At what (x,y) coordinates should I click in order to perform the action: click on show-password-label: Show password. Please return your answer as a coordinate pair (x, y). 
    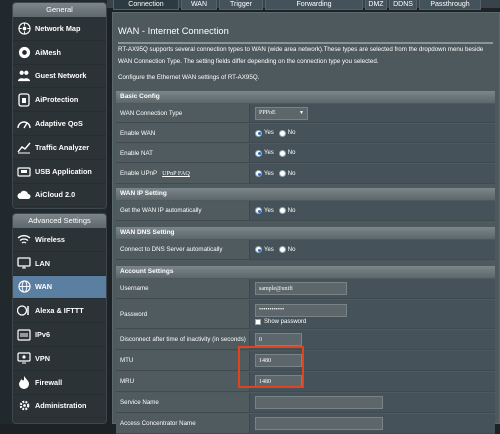
    Looking at the image, I should click on (285, 321).